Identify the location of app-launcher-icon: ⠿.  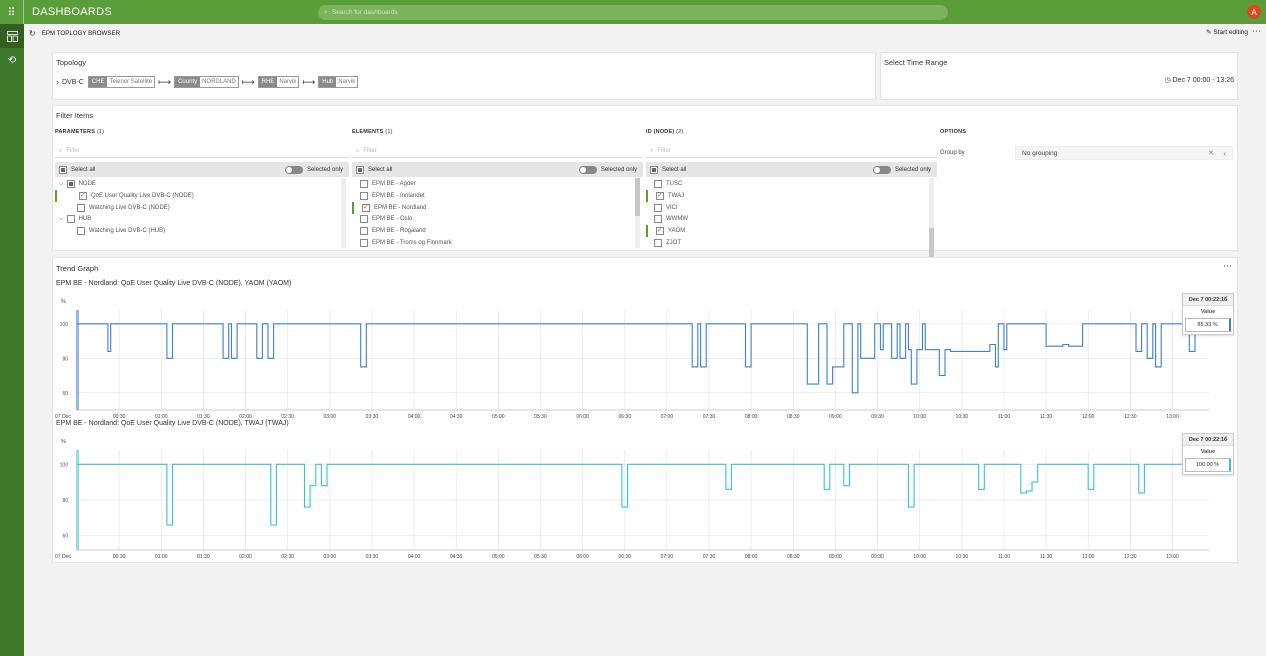
(12, 12).